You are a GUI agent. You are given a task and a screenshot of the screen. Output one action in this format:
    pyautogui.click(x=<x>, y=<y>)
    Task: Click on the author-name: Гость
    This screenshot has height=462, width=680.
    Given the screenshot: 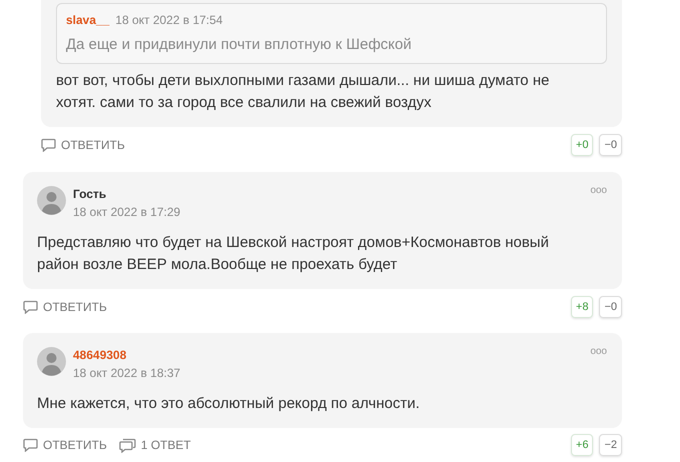 What is the action you would take?
    pyautogui.click(x=90, y=194)
    